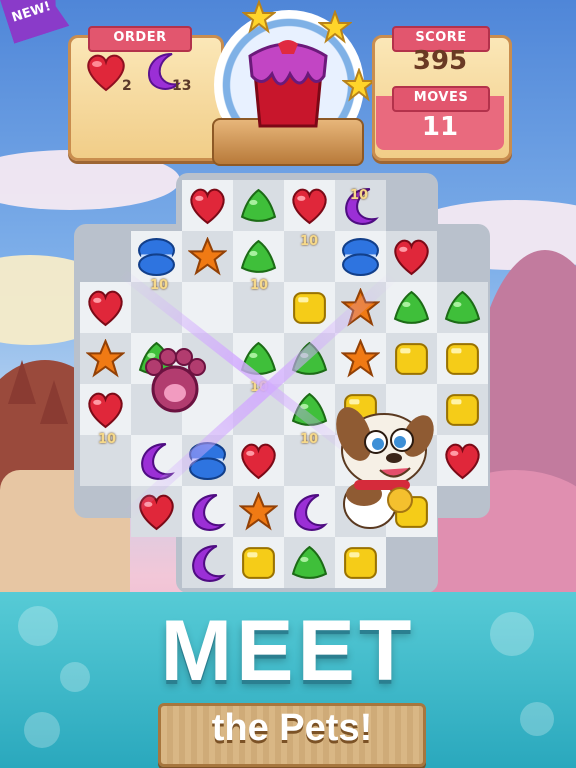 This screenshot has width=576, height=768. I want to click on order-count-hearts: 2, so click(127, 86).